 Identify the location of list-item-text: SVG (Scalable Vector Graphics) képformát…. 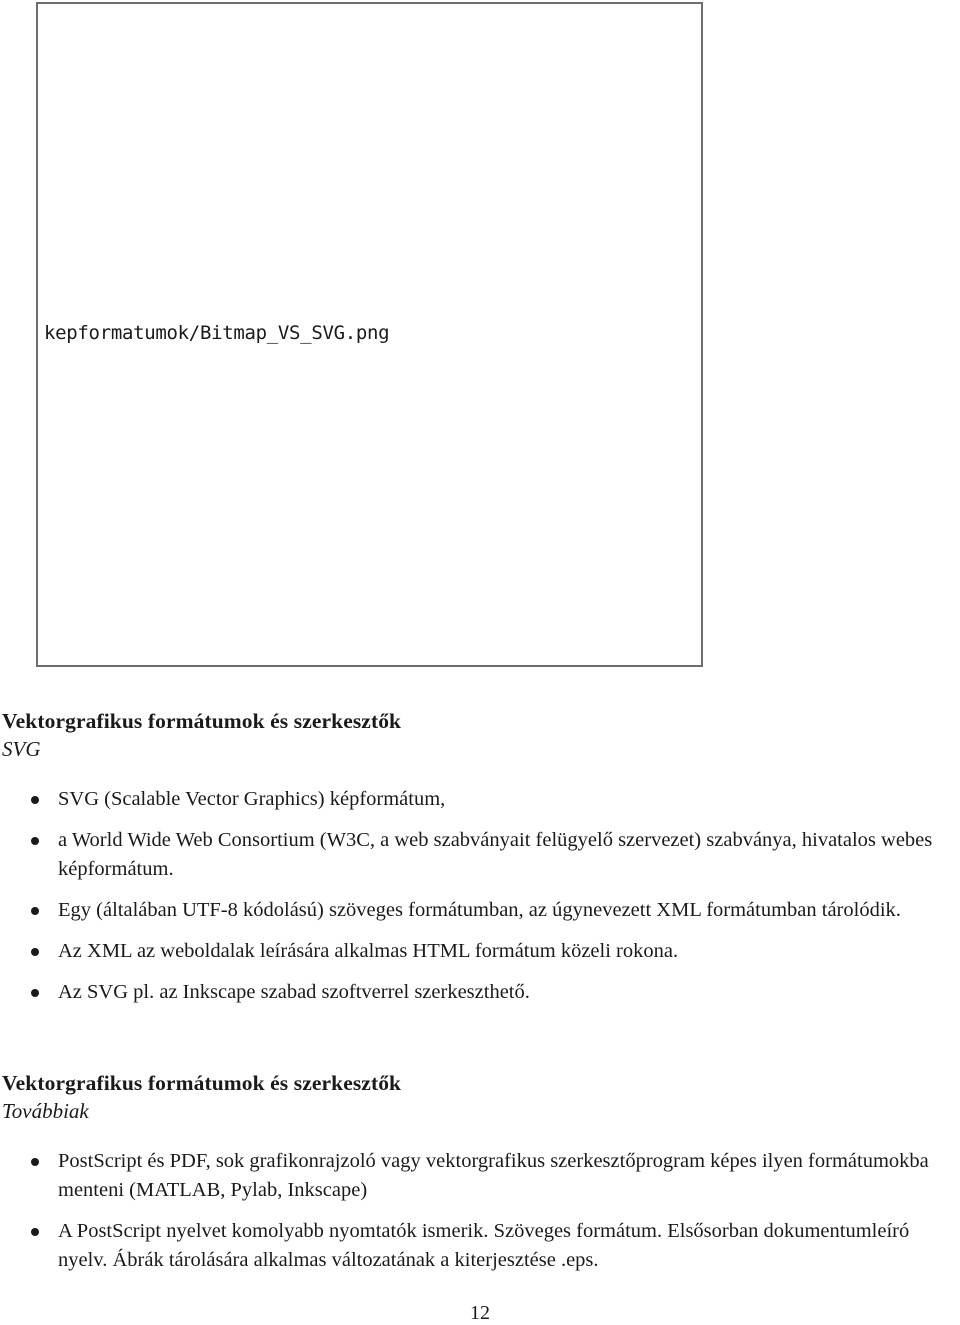
(252, 799).